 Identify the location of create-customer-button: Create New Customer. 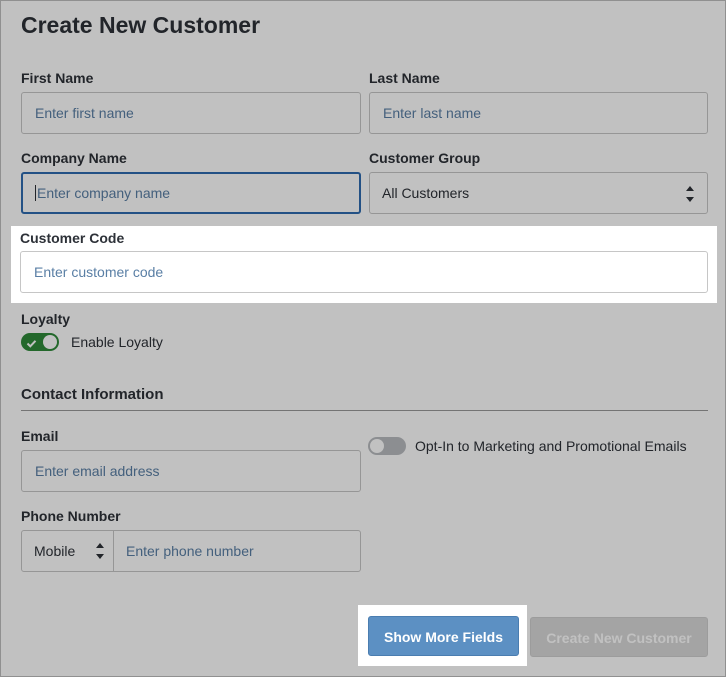
(619, 637).